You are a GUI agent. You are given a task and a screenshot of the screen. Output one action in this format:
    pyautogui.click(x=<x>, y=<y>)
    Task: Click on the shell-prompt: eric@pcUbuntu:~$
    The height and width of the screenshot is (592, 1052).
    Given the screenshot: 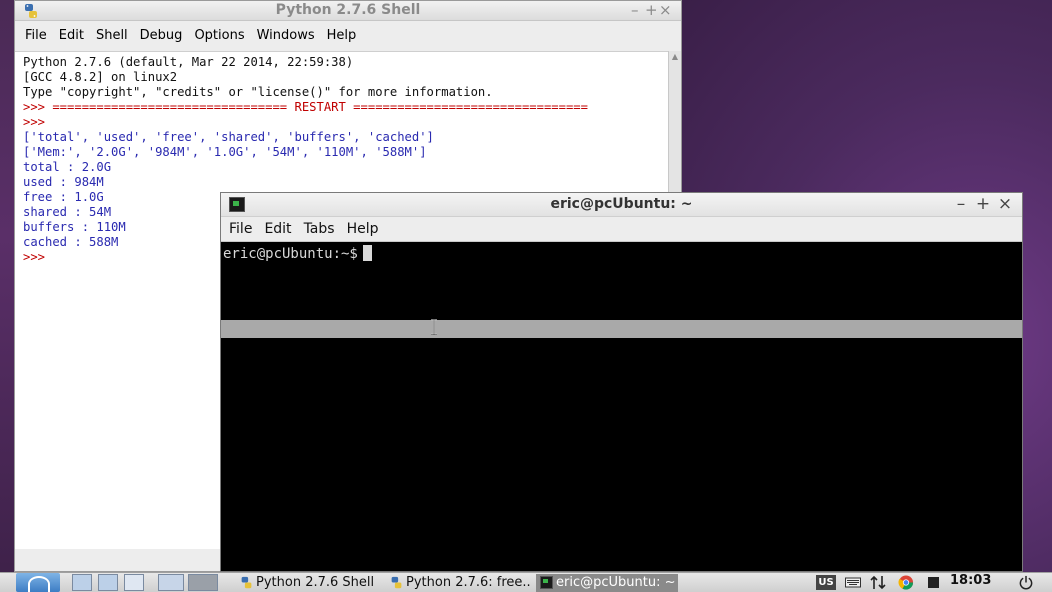 What is the action you would take?
    pyautogui.click(x=290, y=254)
    